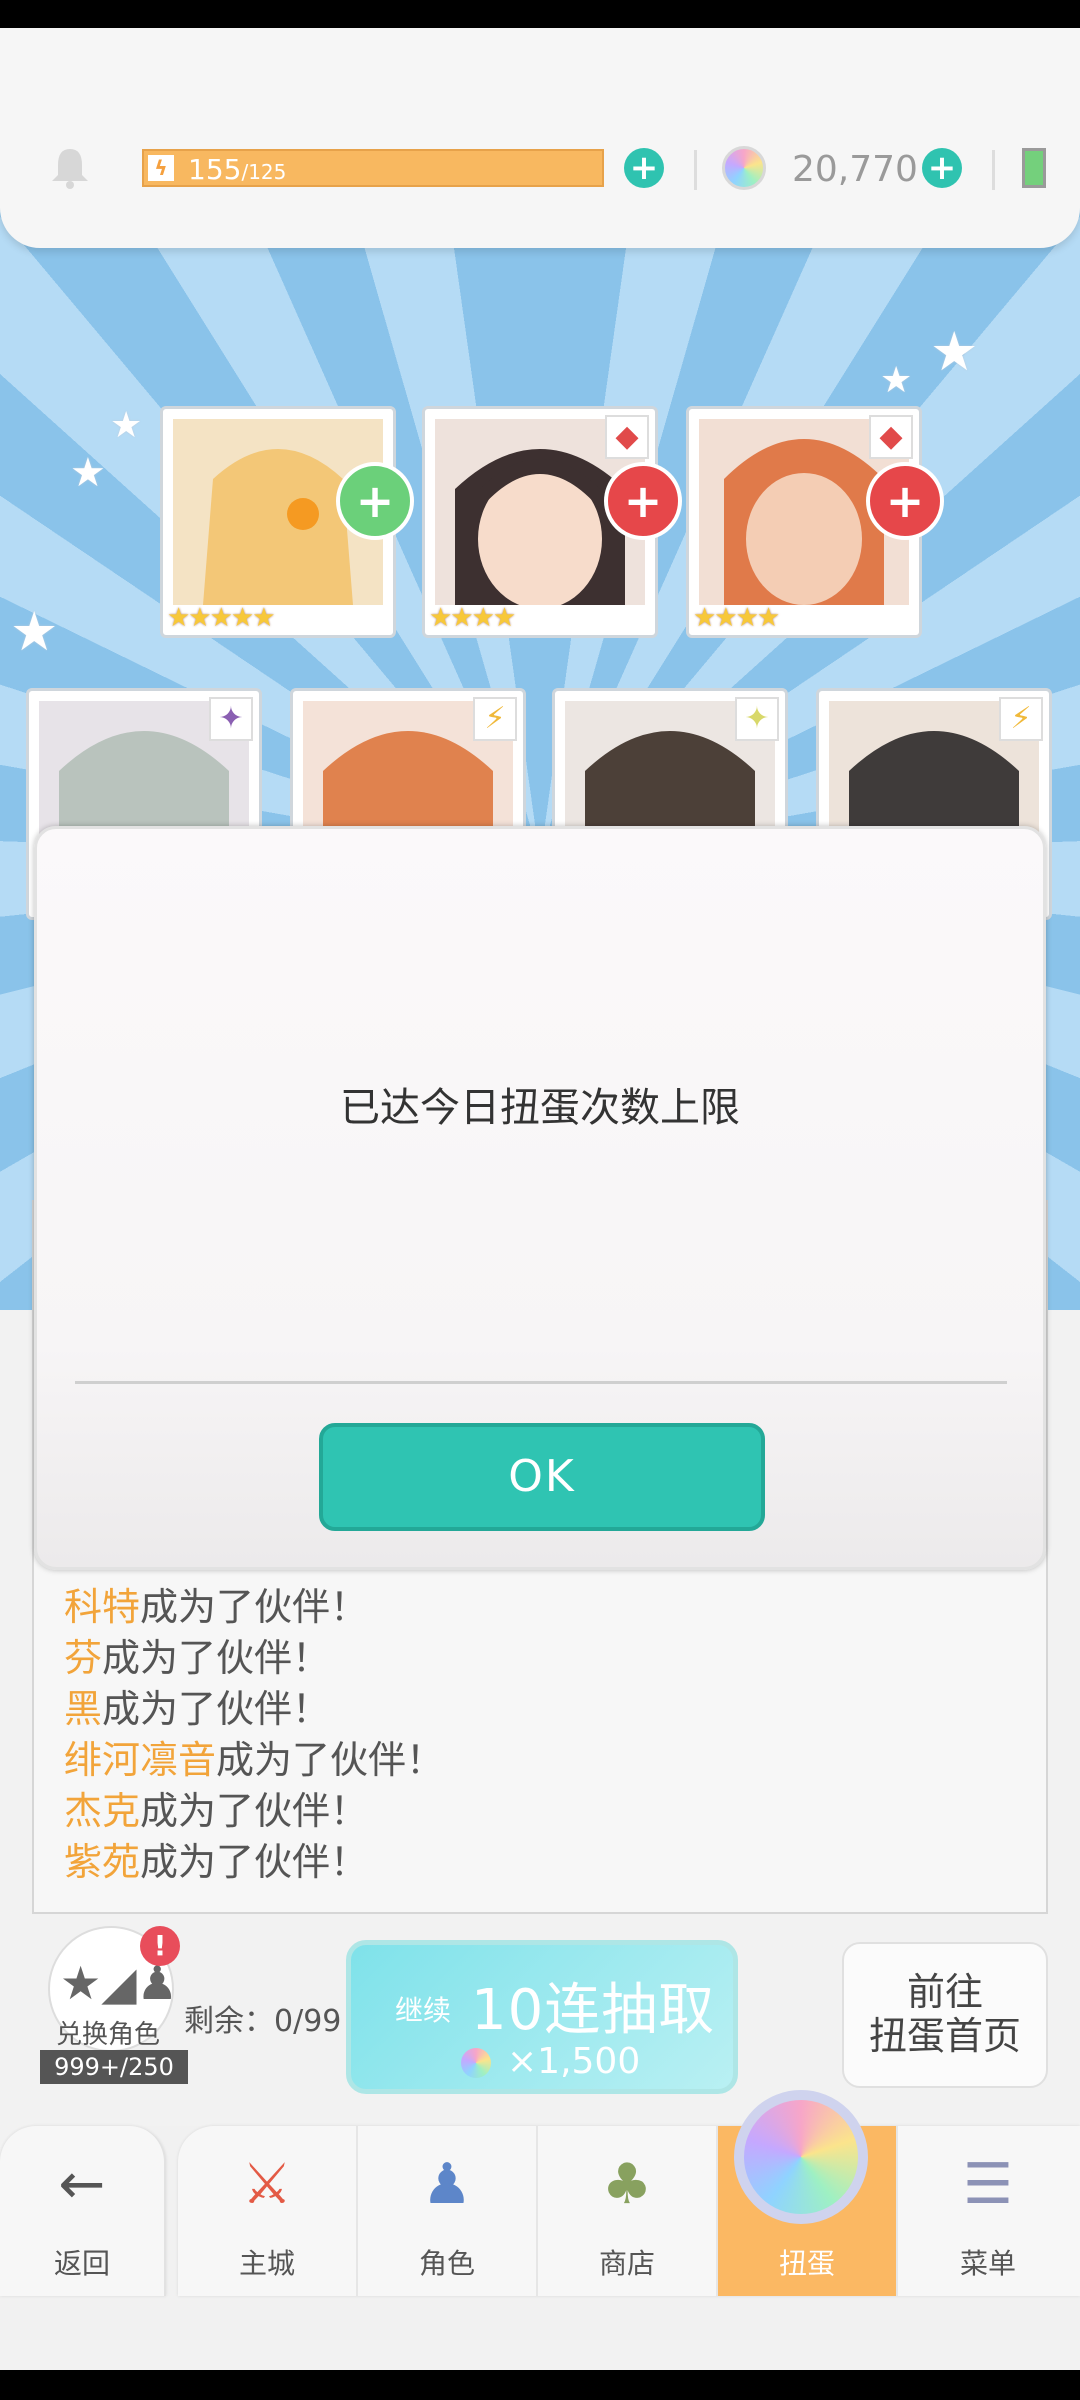 Image resolution: width=1080 pixels, height=2400 pixels. I want to click on gem-count: 20,770, so click(855, 169).